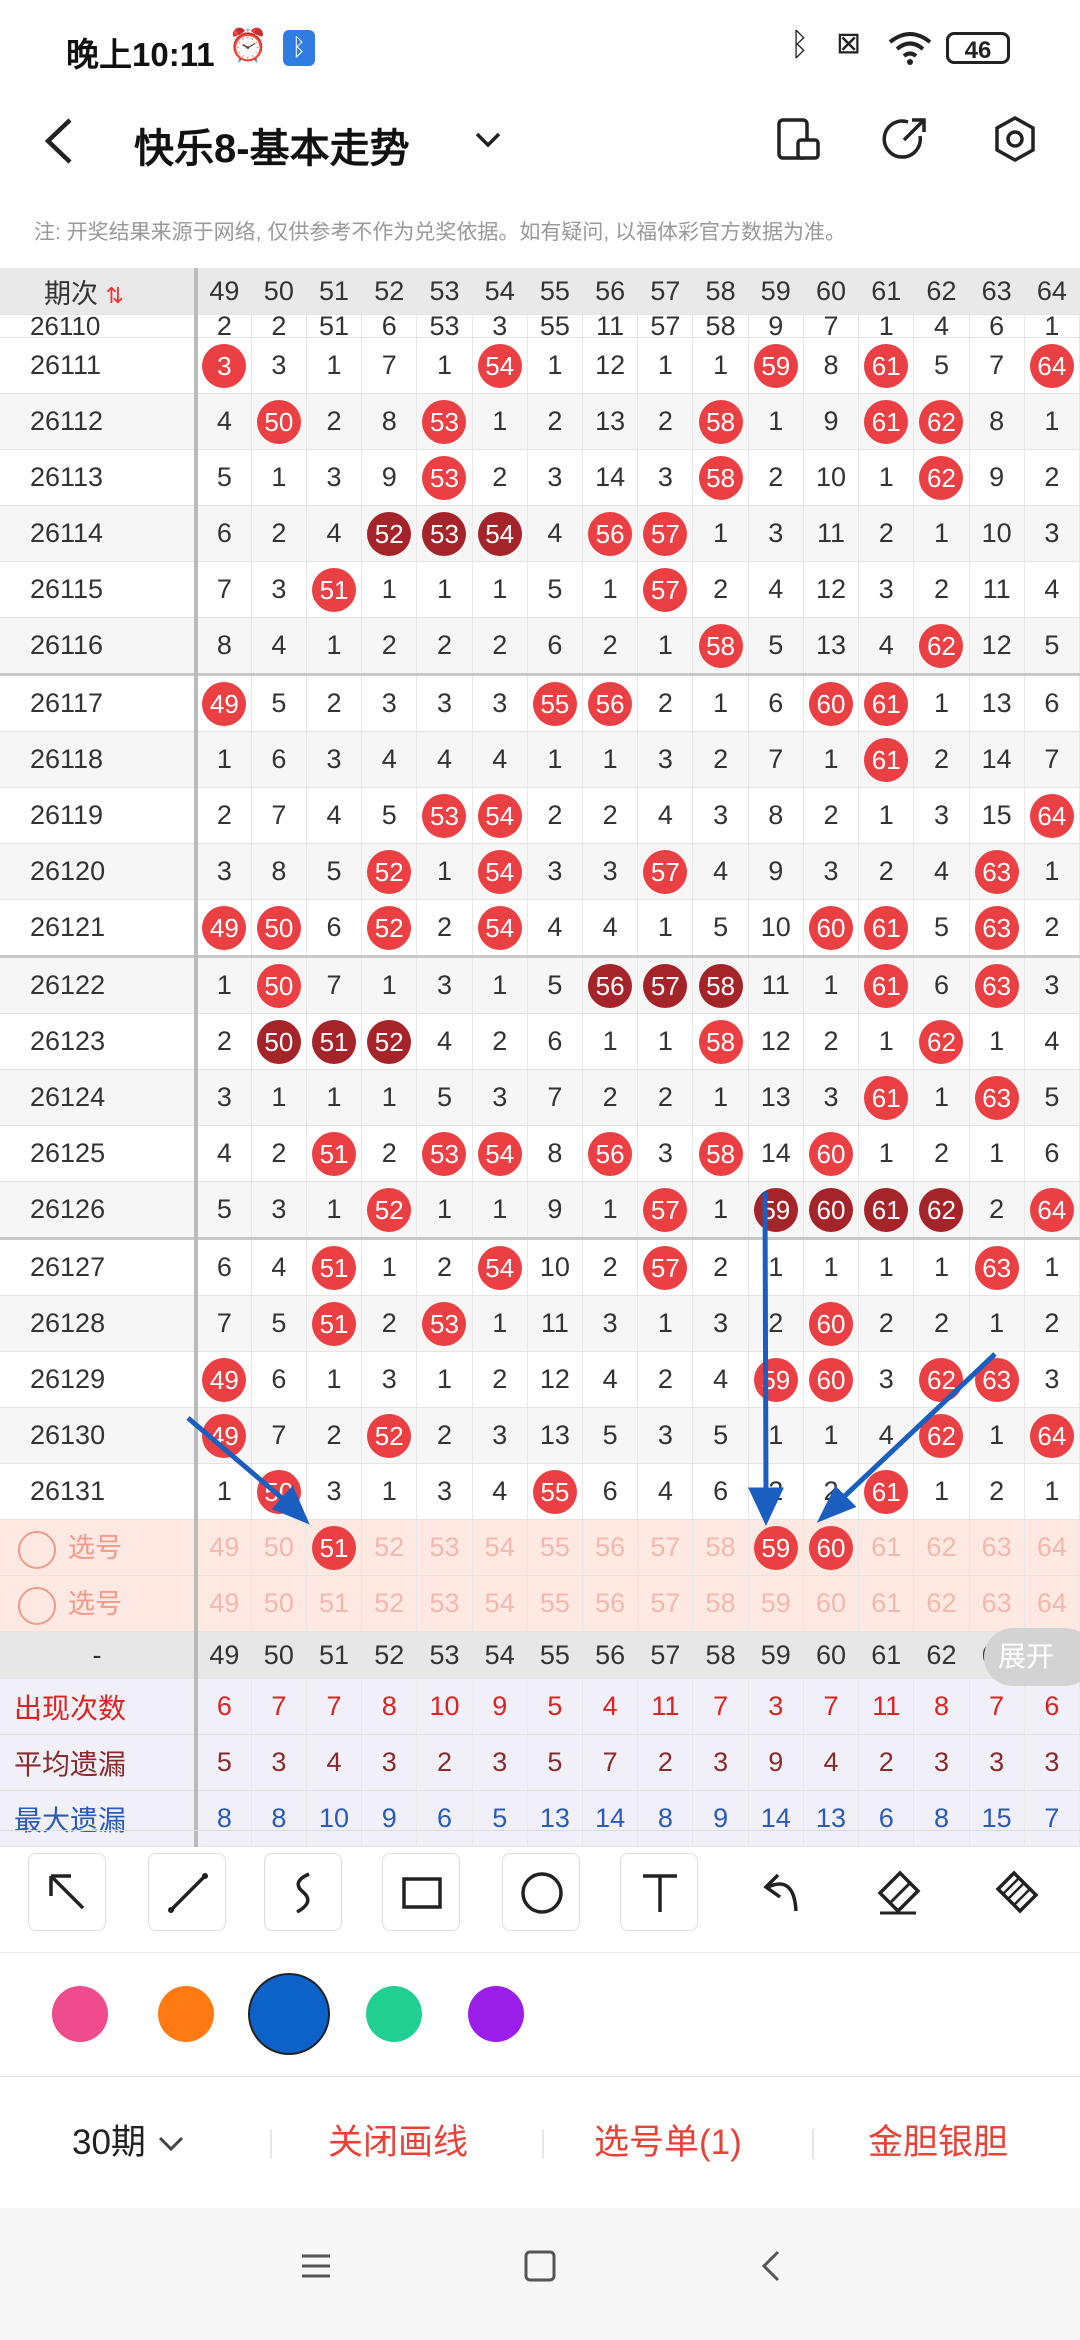  Describe the element at coordinates (421, 1892) in the screenshot. I see `rectangle-tool-icon` at that location.